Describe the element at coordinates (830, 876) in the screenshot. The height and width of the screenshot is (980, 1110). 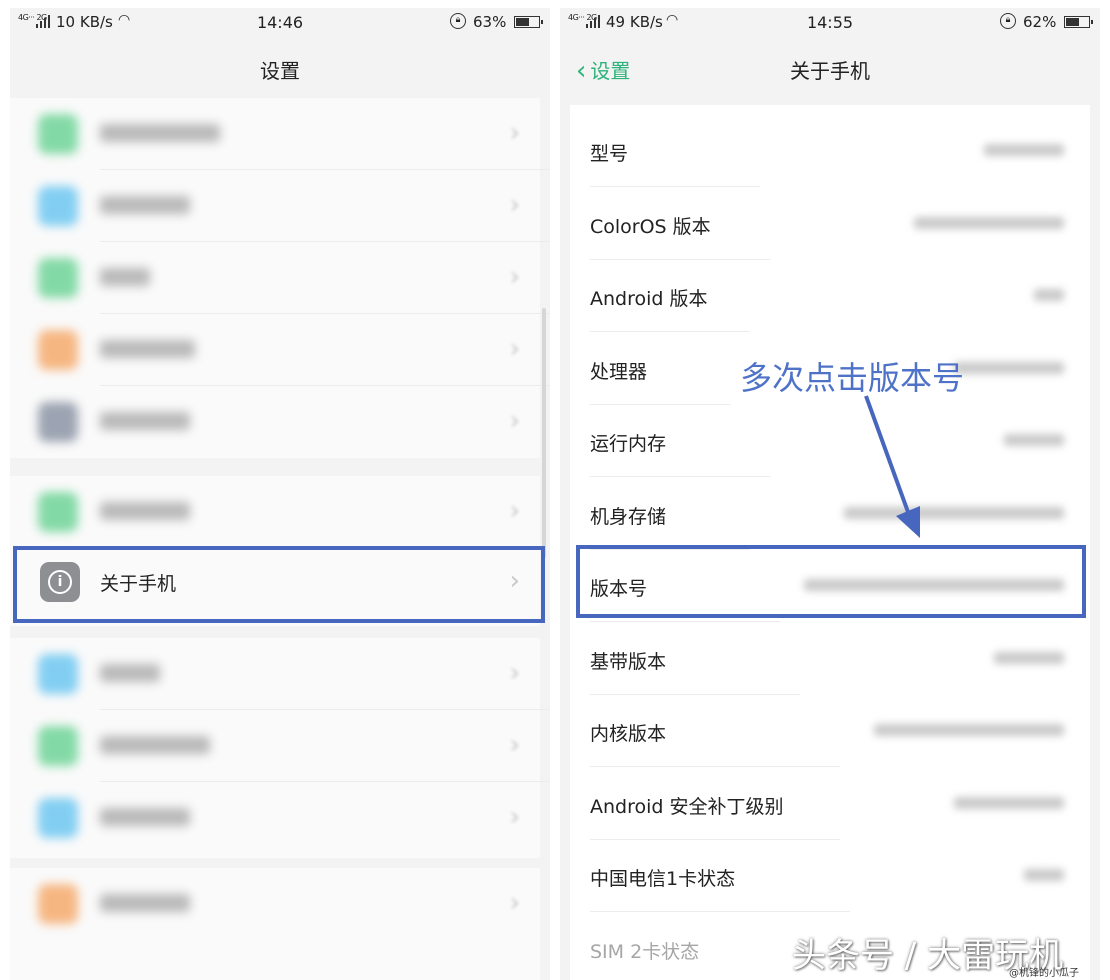
I see `info-row: 中国电信1卡状态` at that location.